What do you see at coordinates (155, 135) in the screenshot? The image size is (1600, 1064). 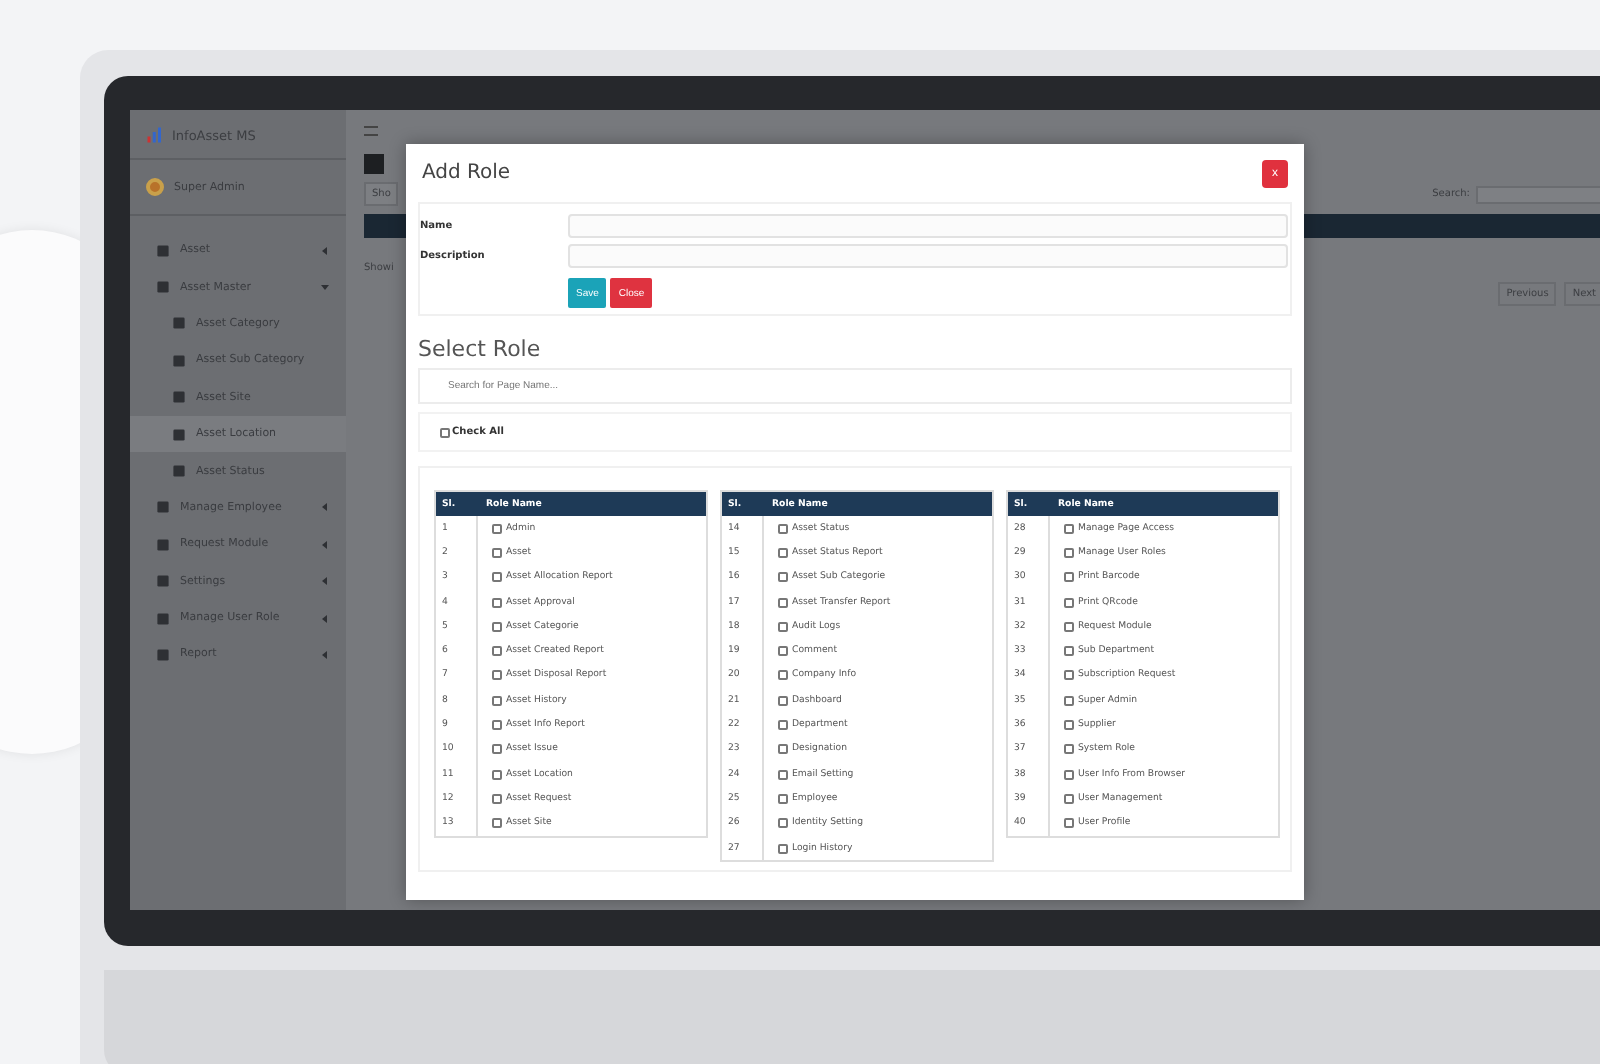 I see `bar-chart-icon` at bounding box center [155, 135].